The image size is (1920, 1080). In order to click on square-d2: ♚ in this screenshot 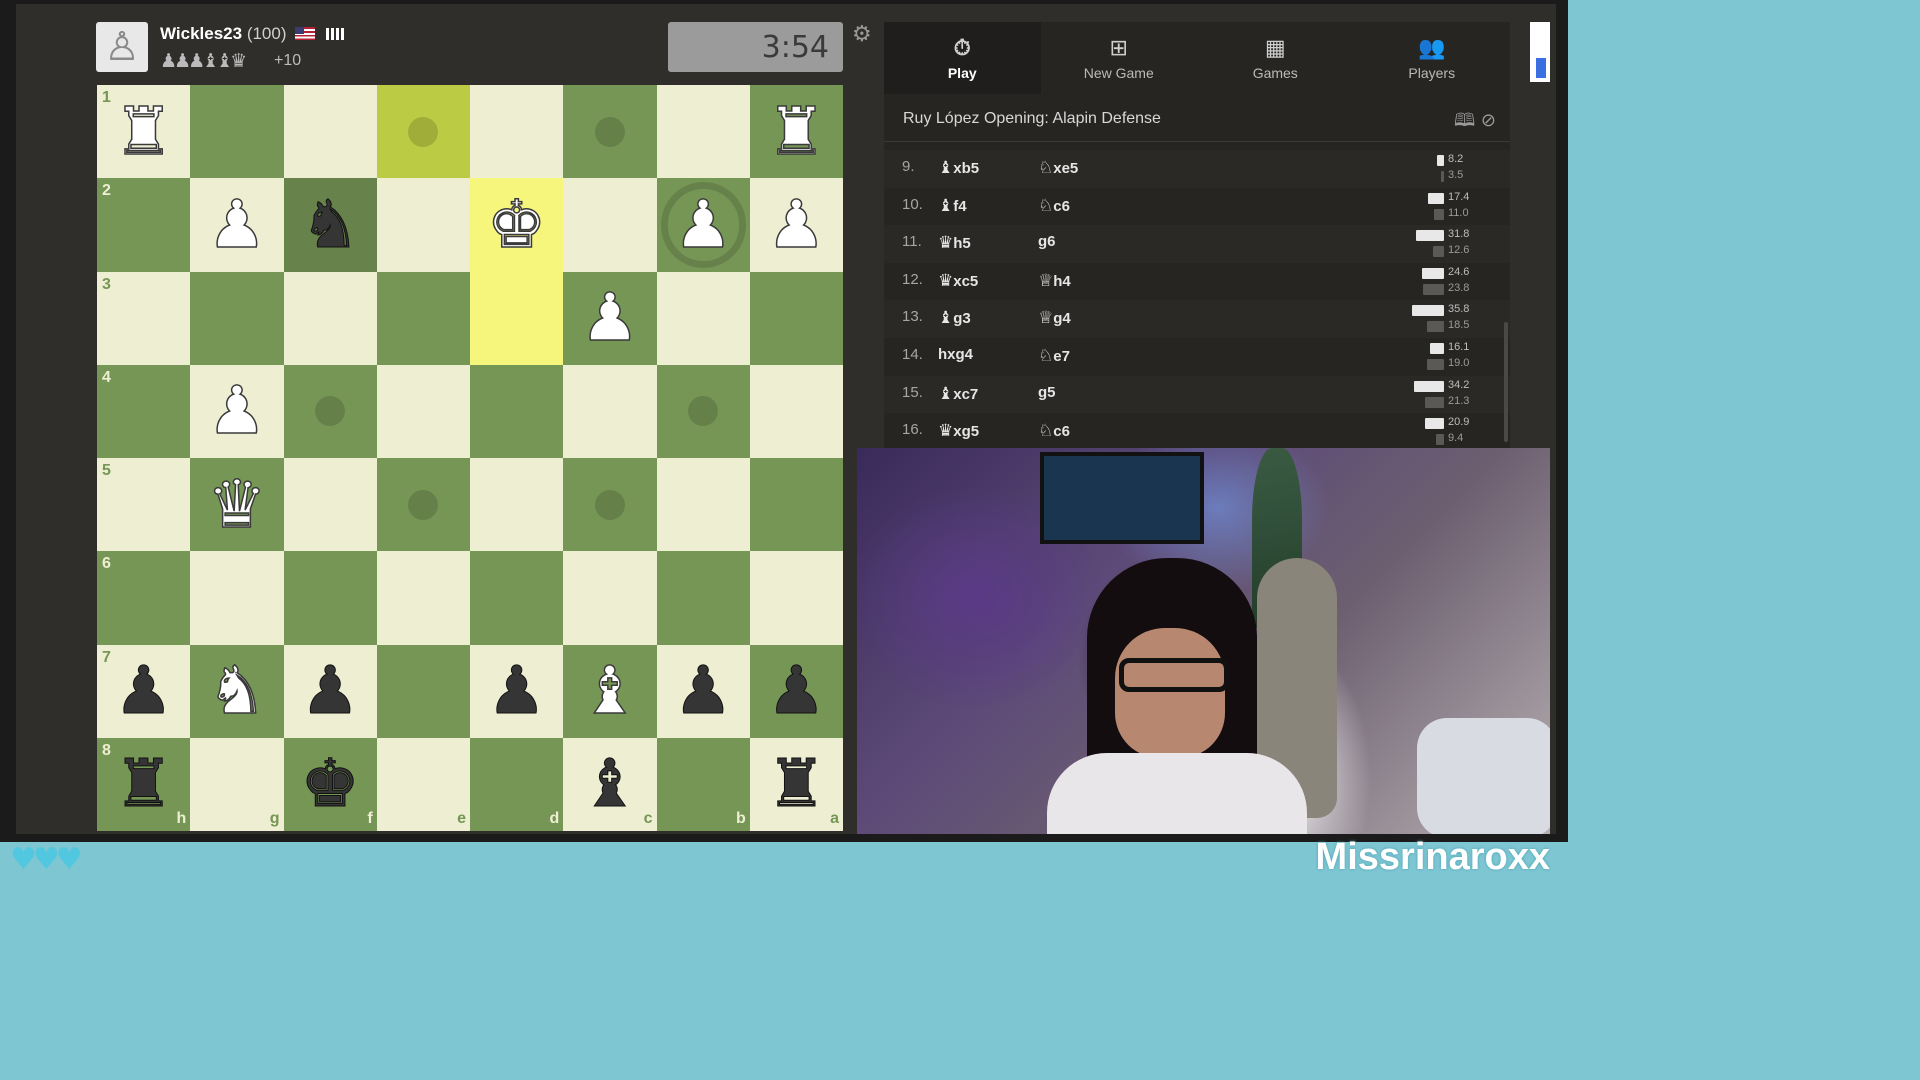, I will do `click(517, 225)`.